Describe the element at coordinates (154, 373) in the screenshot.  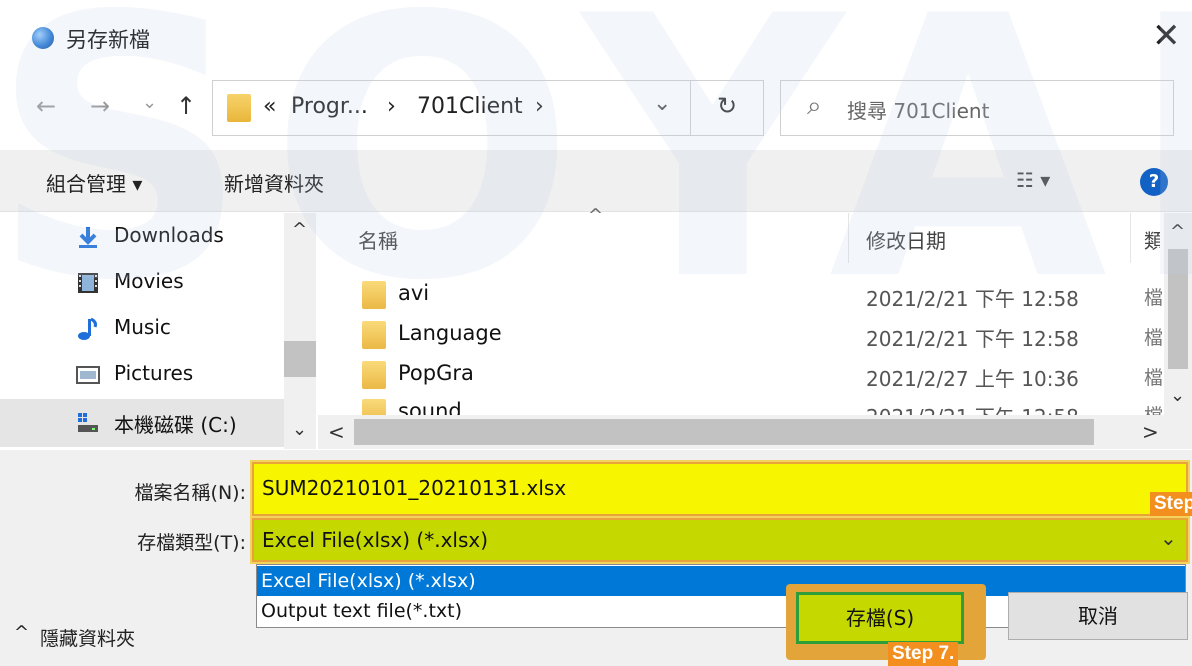
I see `sidebar-item-label: Pictures` at that location.